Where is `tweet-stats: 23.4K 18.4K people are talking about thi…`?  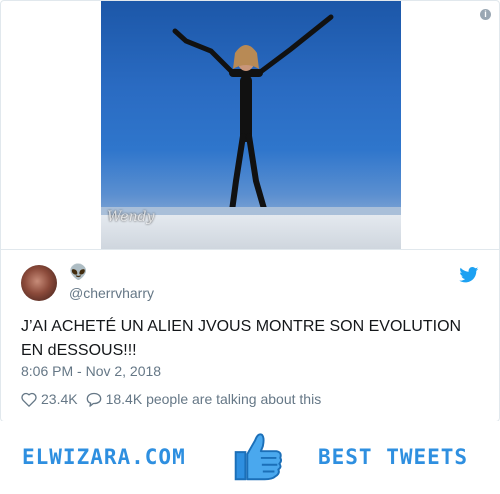
tweet-stats: 23.4K 18.4K people are talking about thi… is located at coordinates (175, 399).